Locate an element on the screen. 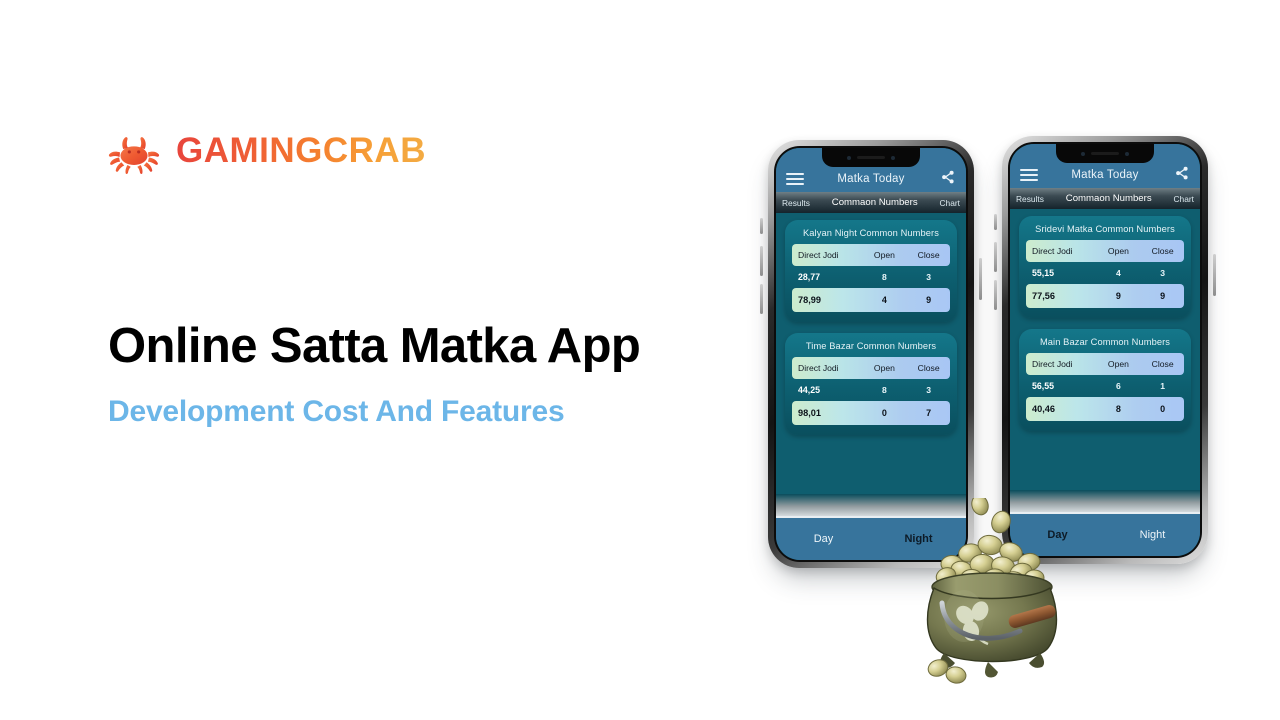 The height and width of the screenshot is (720, 1280). cell-jodi: 56,55 is located at coordinates (1043, 386).